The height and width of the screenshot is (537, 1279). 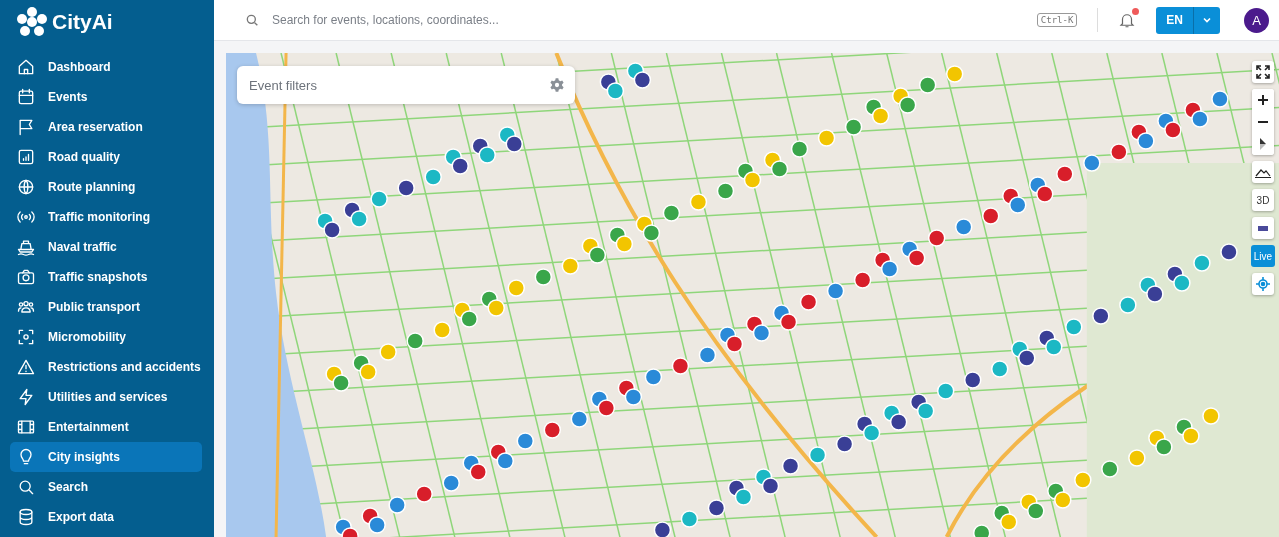 What do you see at coordinates (106, 157) in the screenshot?
I see `sidebar-item: Road quality` at bounding box center [106, 157].